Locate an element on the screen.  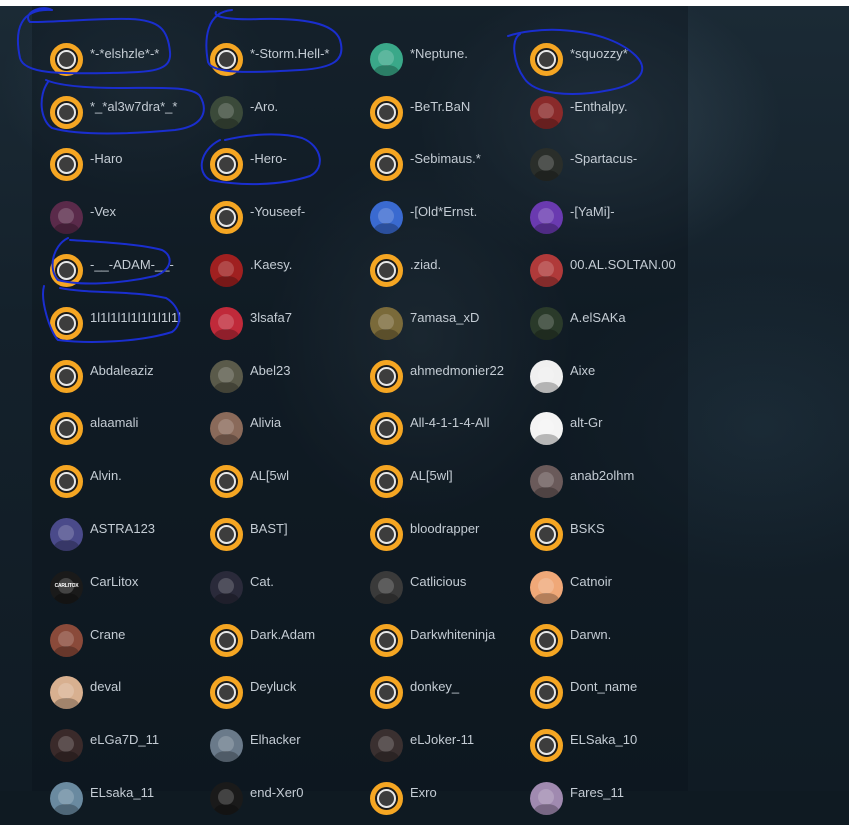
member-item: AL[5wl] is located at coordinates (450, 481).